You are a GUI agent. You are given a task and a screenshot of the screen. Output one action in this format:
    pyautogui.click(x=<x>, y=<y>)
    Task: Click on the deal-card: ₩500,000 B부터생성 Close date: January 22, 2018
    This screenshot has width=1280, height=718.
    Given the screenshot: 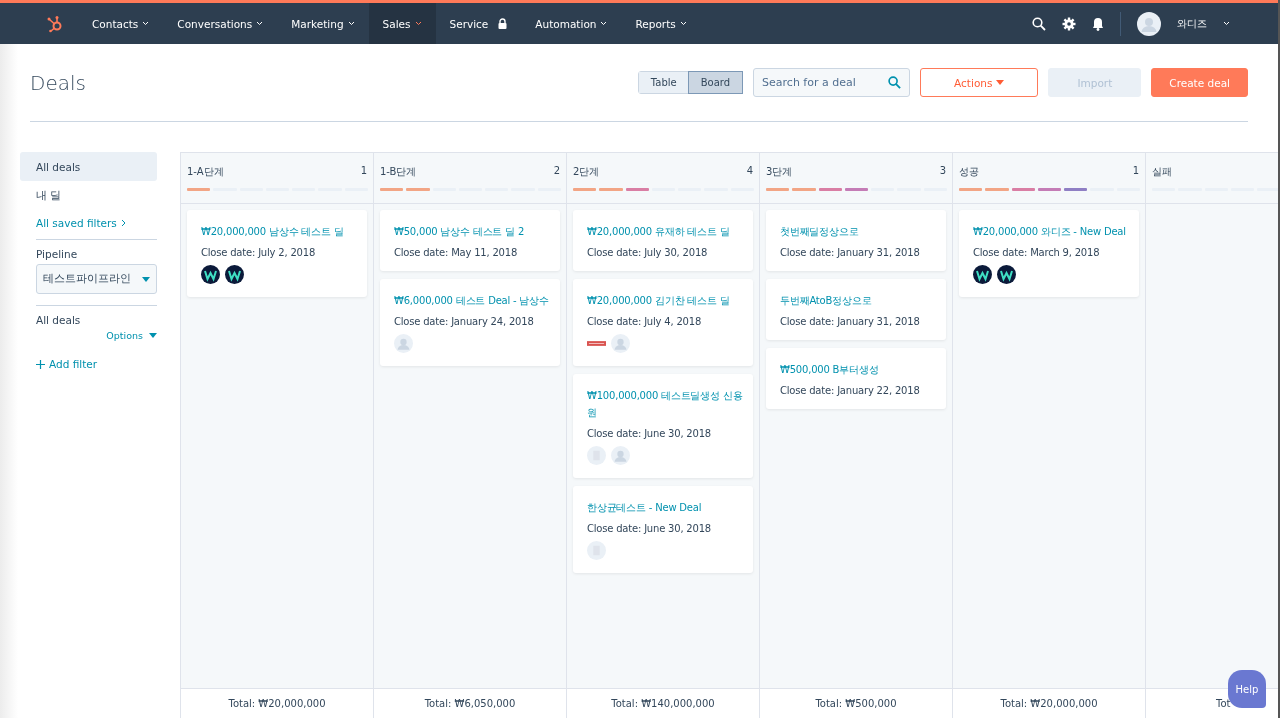 What is the action you would take?
    pyautogui.click(x=856, y=378)
    